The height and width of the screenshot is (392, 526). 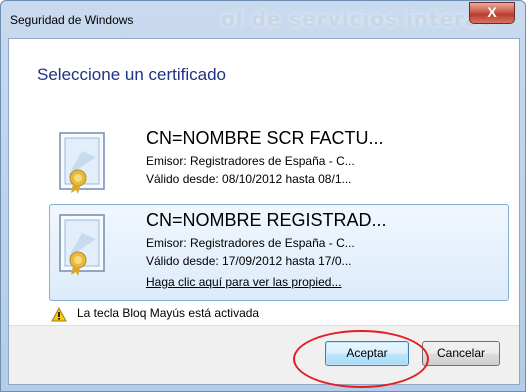 I want to click on button-bar: Aceptar Cancelar, so click(x=264, y=354).